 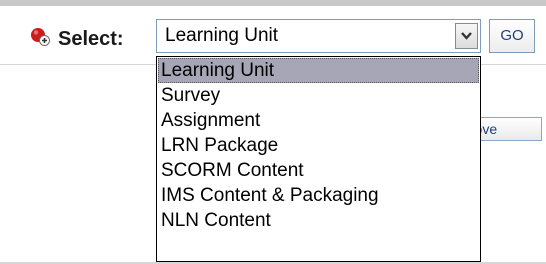 I want to click on dropdown-option-assignment: Assignment, so click(x=318, y=120).